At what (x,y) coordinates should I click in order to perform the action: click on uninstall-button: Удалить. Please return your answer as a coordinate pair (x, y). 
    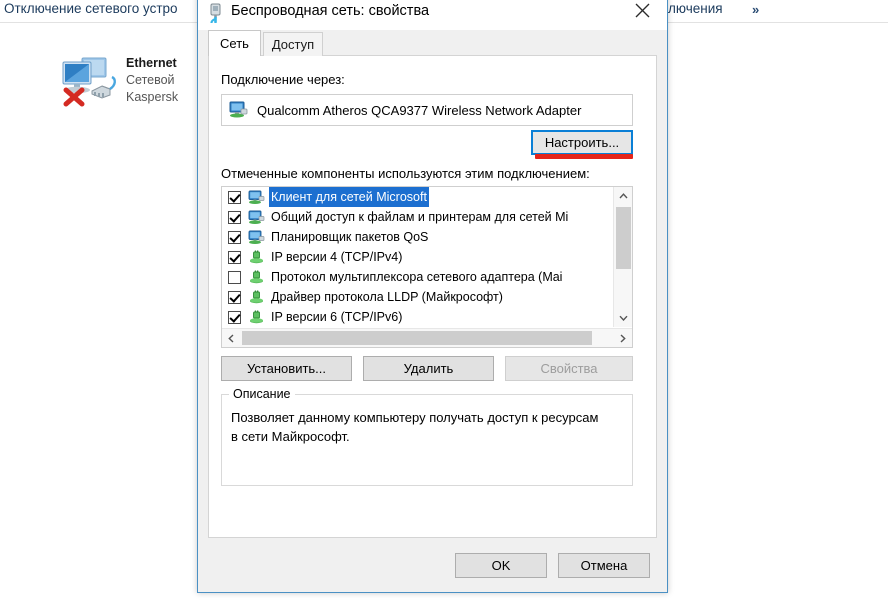
    Looking at the image, I should click on (428, 368).